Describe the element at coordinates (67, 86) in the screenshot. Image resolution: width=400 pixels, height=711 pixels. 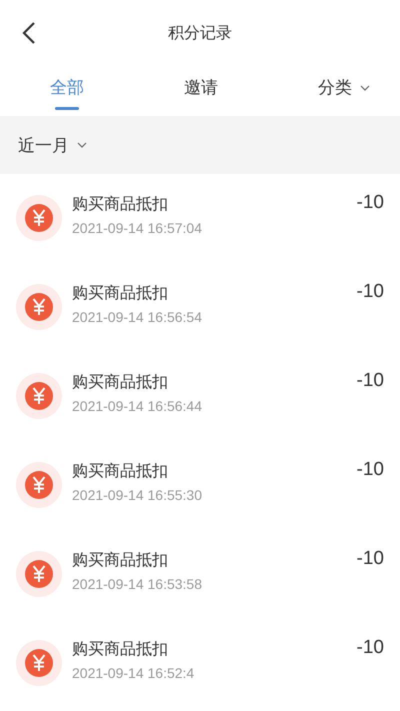
I see `tab: 全部` at that location.